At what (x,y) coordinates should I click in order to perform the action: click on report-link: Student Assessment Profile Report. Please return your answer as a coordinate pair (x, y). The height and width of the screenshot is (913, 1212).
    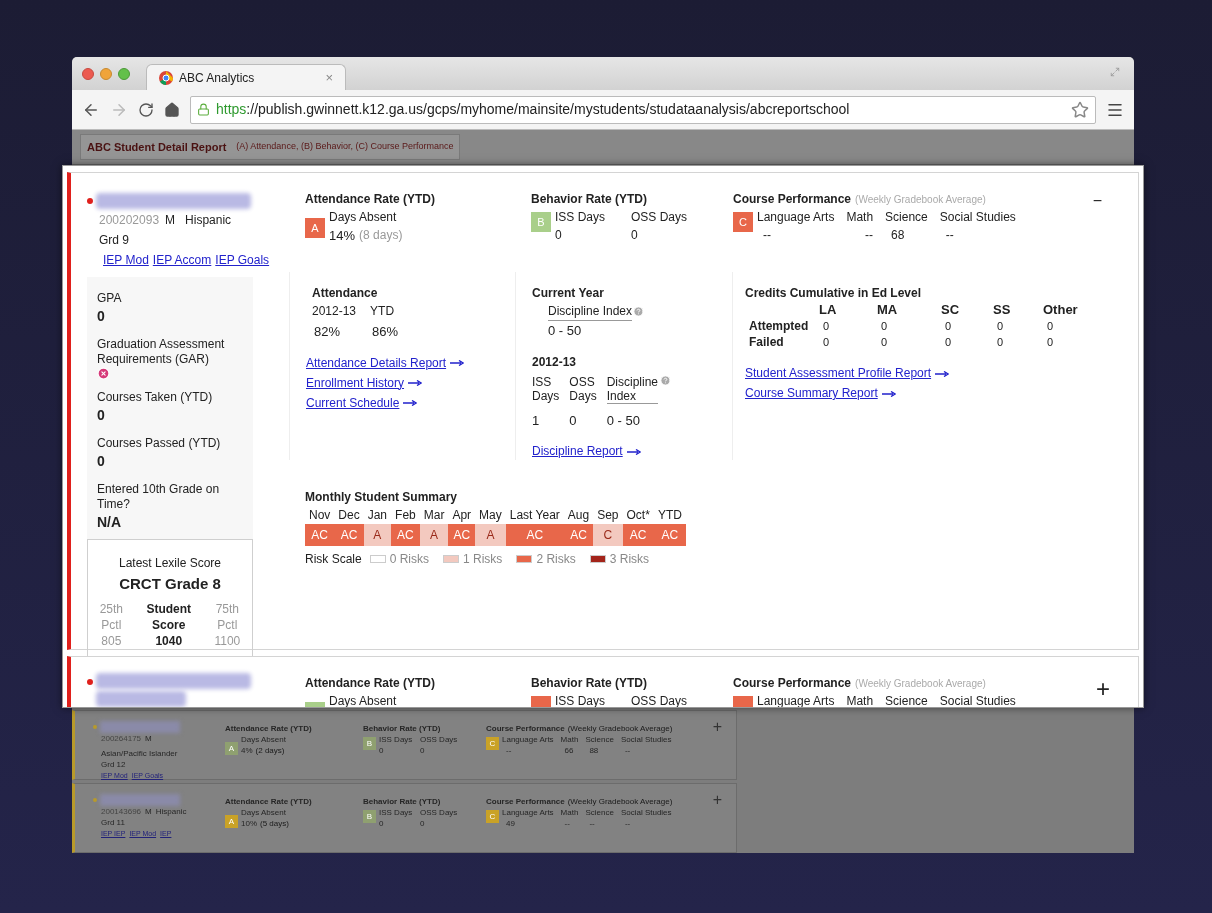
    Looking at the image, I should click on (847, 373).